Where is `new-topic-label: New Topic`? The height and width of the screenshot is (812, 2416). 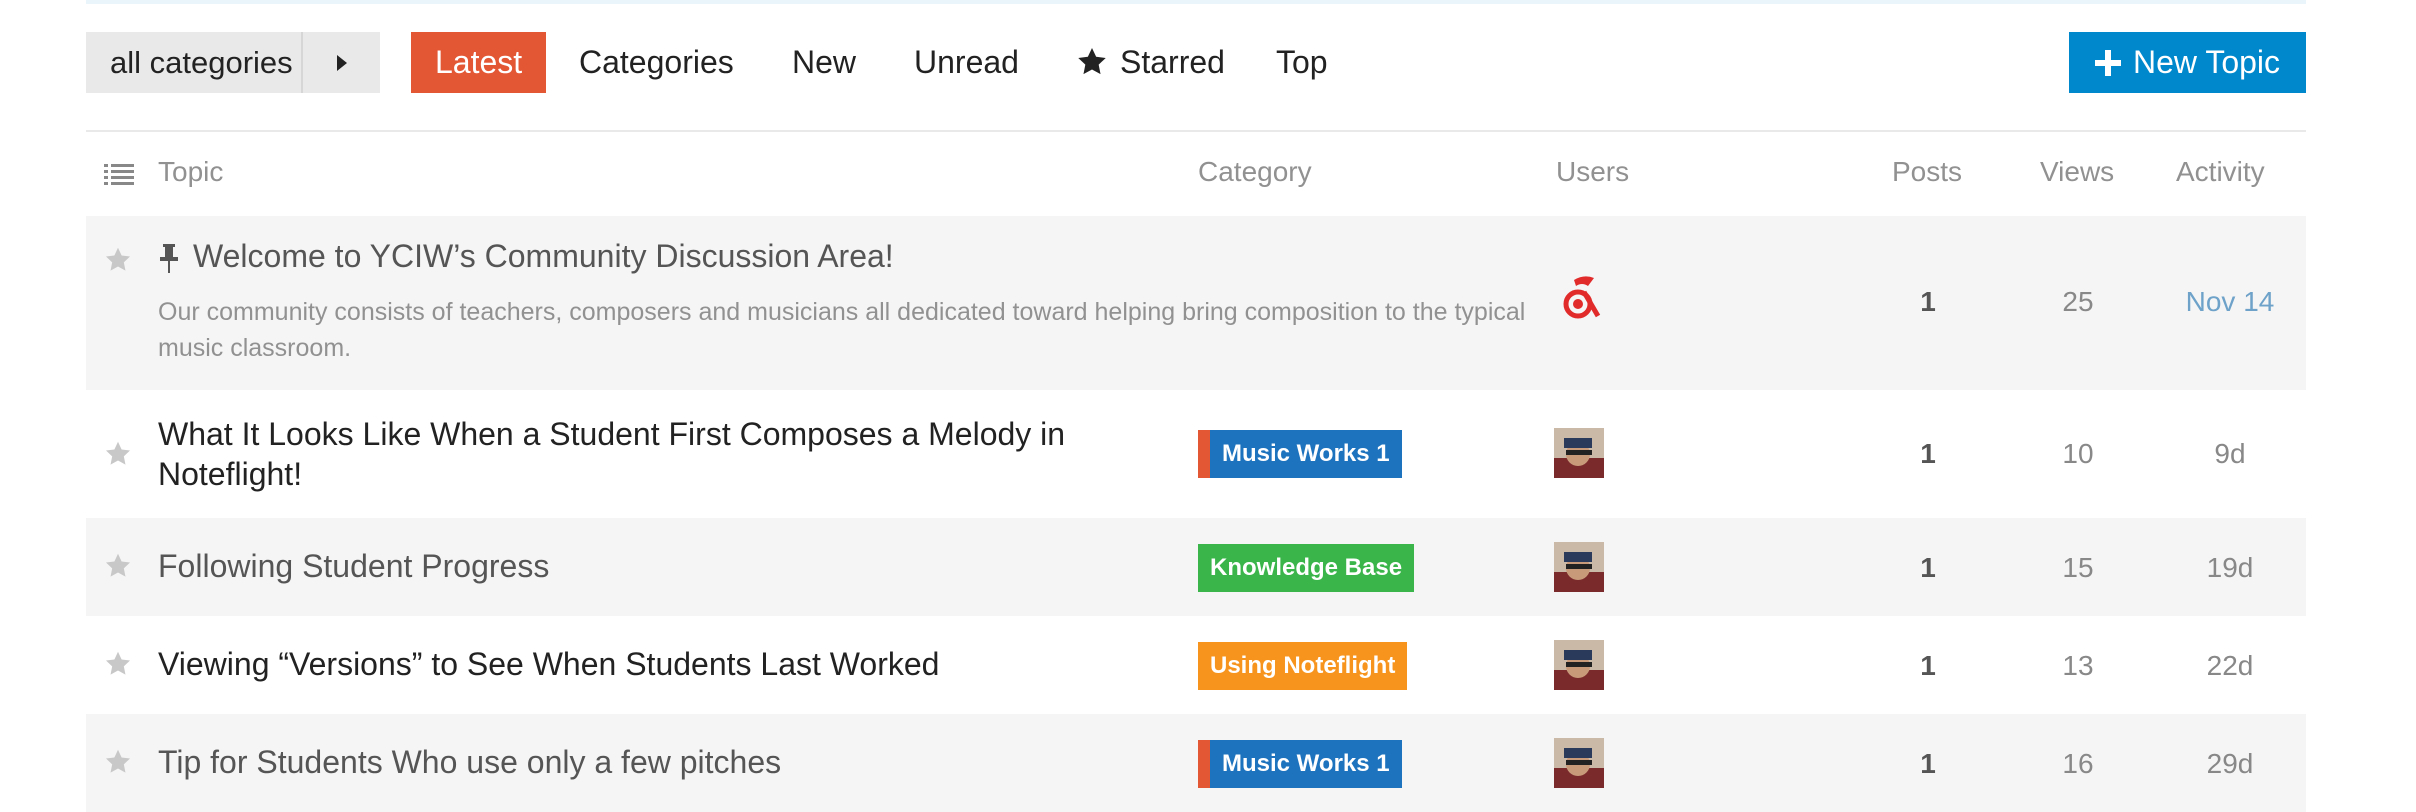 new-topic-label: New Topic is located at coordinates (2206, 62).